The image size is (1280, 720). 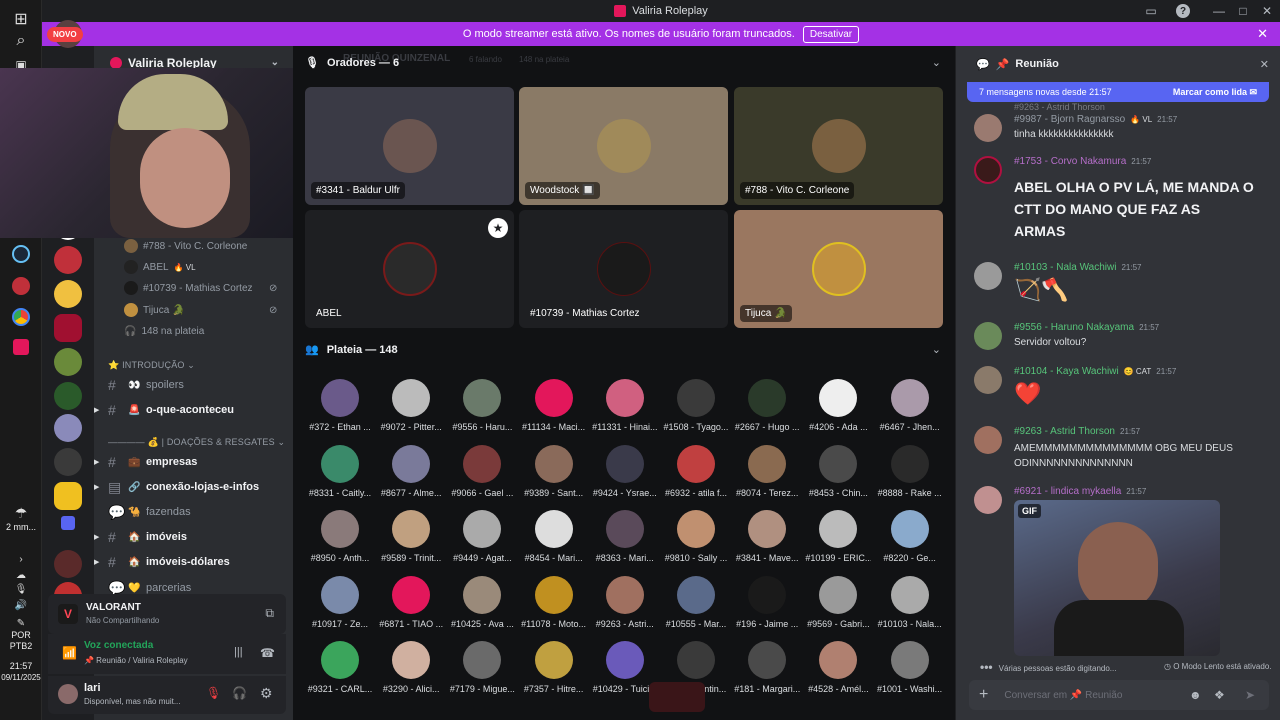 I want to click on speaker-tile: ★ ABEL, so click(x=409, y=269).